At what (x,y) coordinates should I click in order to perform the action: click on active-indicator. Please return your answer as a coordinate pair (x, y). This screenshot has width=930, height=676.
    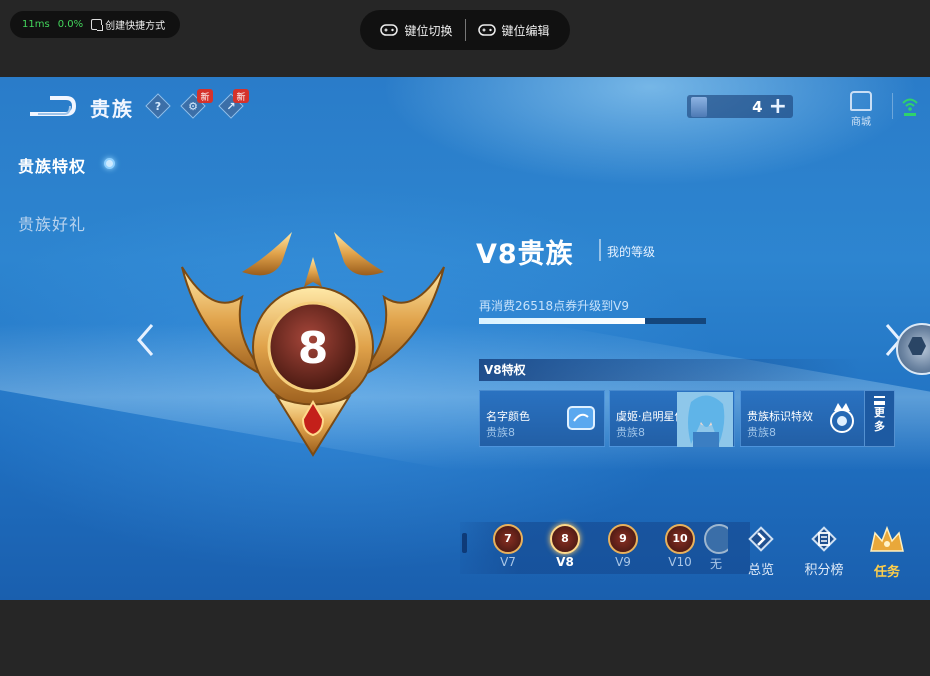
    Looking at the image, I should click on (109, 163).